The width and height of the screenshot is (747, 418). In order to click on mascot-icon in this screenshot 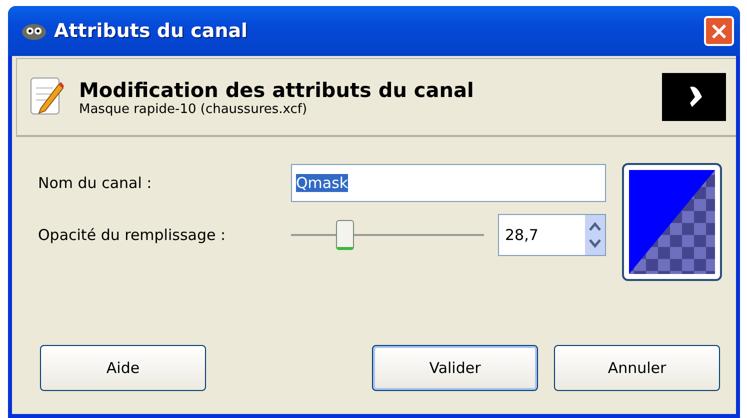, I will do `click(34, 31)`.